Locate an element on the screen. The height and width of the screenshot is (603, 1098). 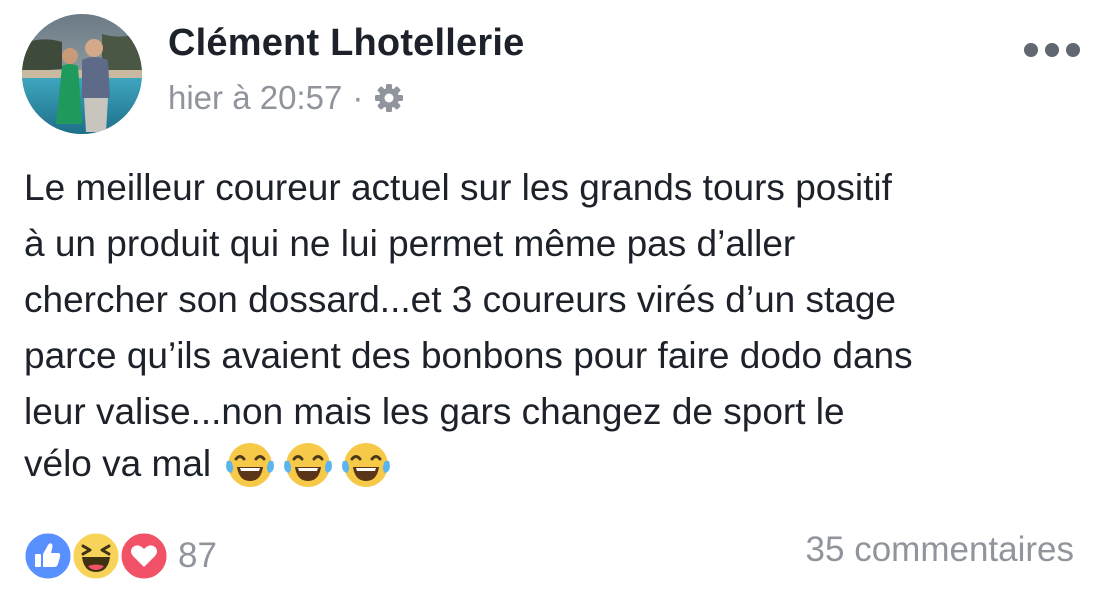
post-meta: hier à 20:57 · is located at coordinates (286, 98).